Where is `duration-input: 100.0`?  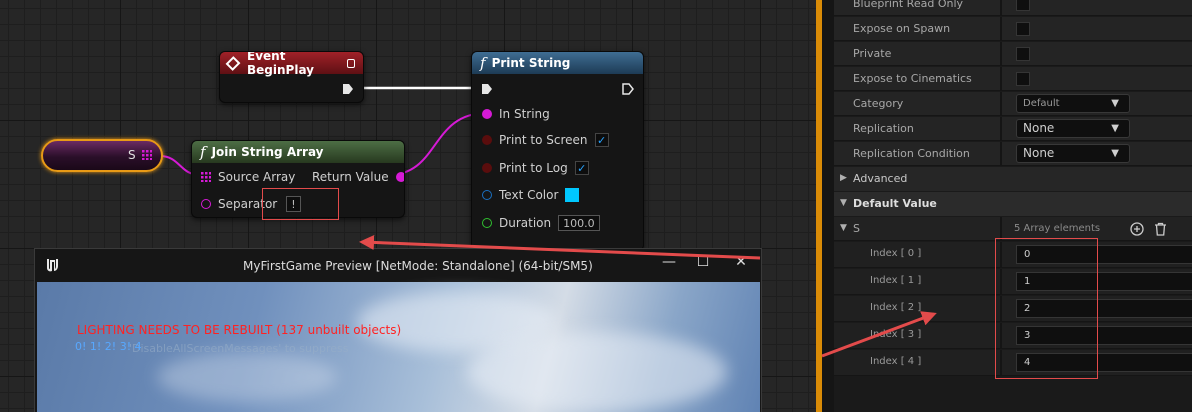 duration-input: 100.0 is located at coordinates (579, 223).